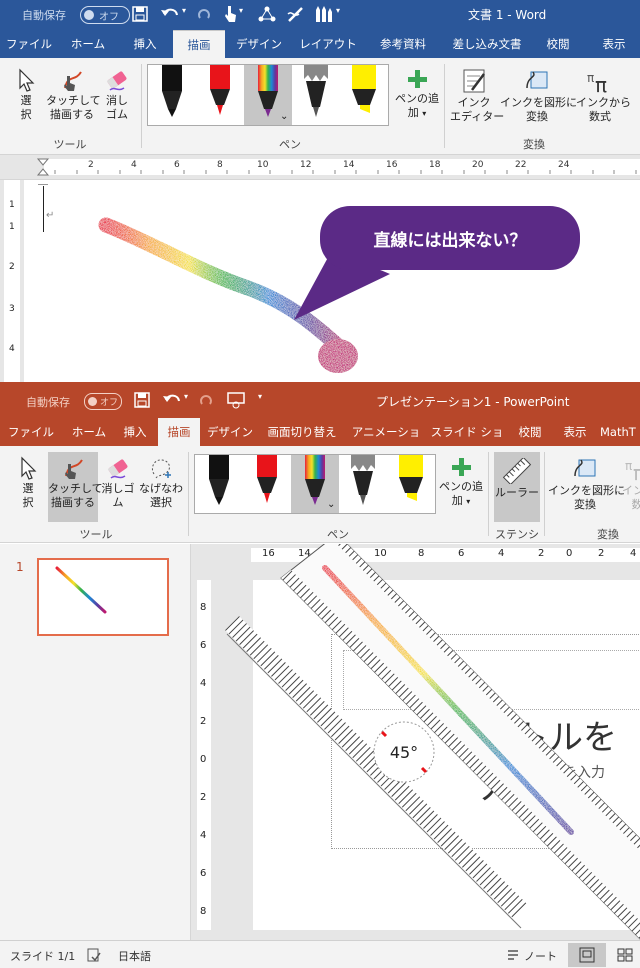 The height and width of the screenshot is (968, 640). I want to click on notes-button: ノート, so click(540, 956).